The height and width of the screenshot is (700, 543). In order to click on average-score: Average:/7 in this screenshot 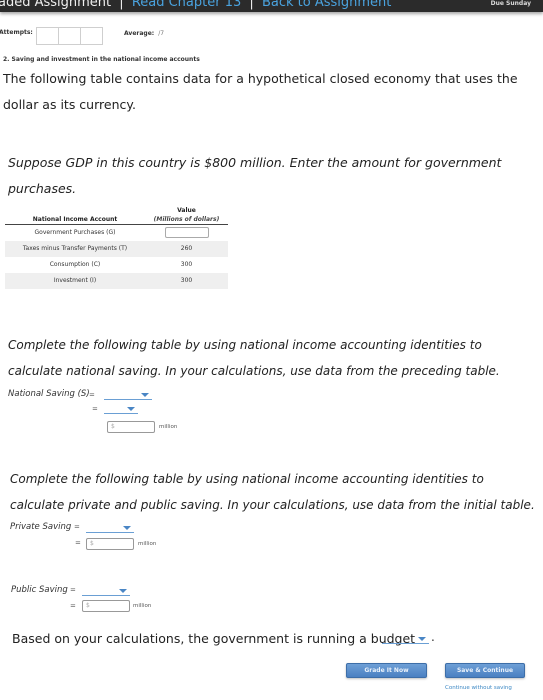, I will do `click(144, 33)`.